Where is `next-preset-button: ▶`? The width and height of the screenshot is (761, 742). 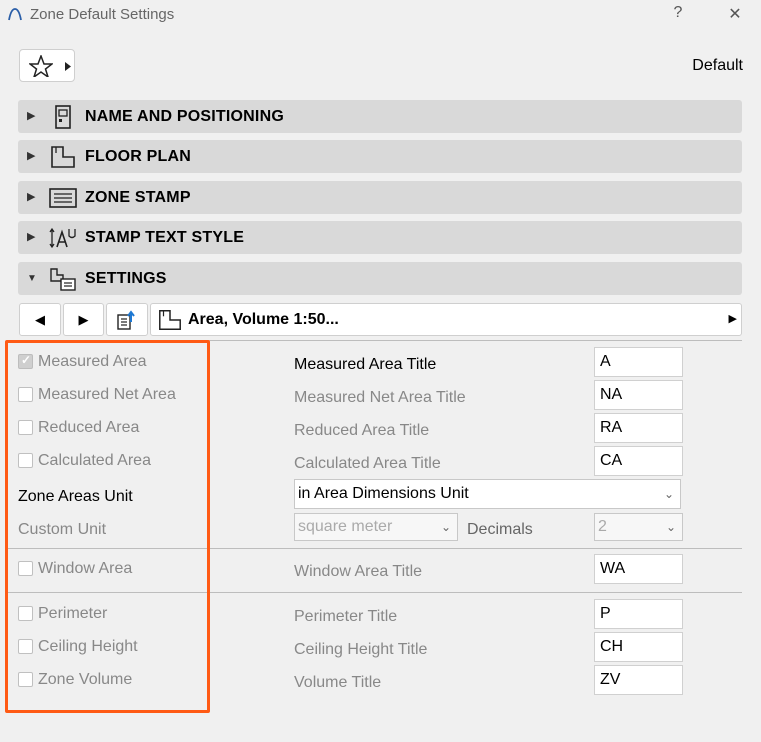
next-preset-button: ▶ is located at coordinates (83, 319).